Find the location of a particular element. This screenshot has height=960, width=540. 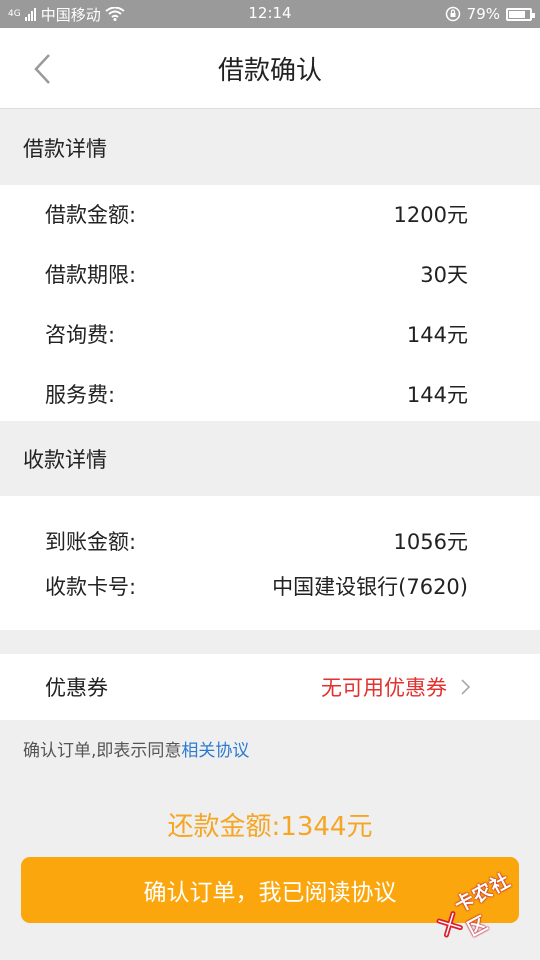

wifi-icon is located at coordinates (115, 14).